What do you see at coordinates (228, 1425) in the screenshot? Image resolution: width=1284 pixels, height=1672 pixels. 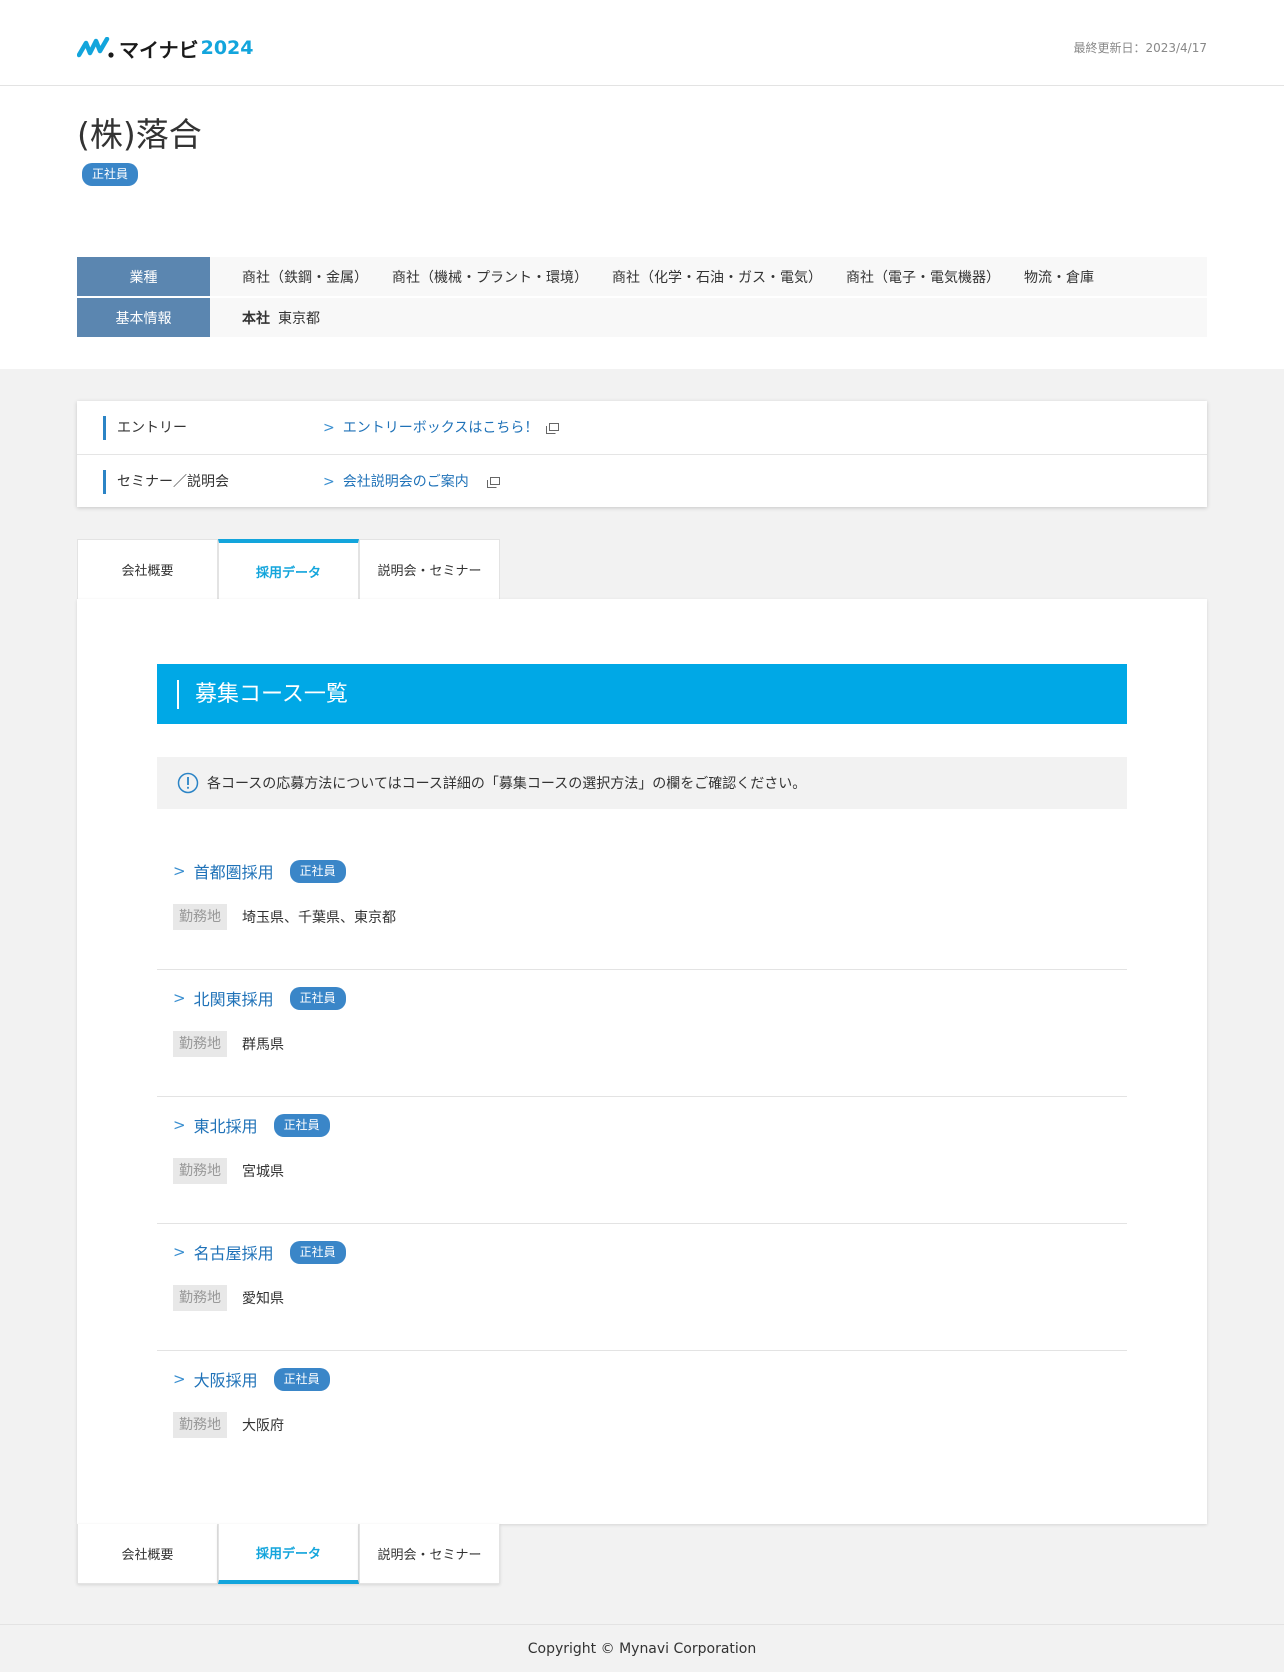 I see `course-location: 勤務地 大阪府` at bounding box center [228, 1425].